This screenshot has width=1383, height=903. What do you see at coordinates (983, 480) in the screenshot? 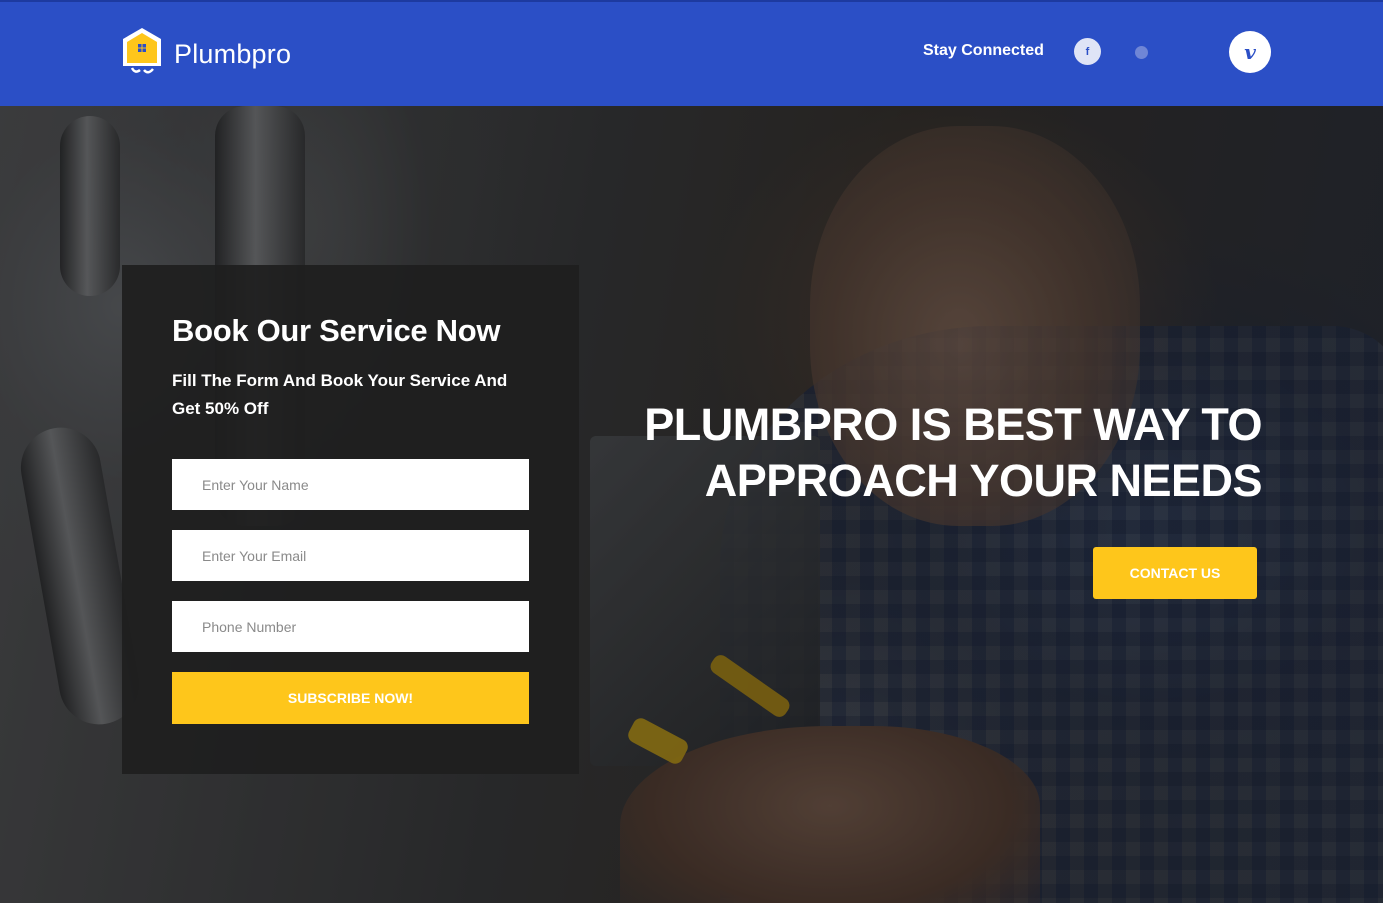
I see `headline-line-2: APPROACH YOUR NEEDS` at bounding box center [983, 480].